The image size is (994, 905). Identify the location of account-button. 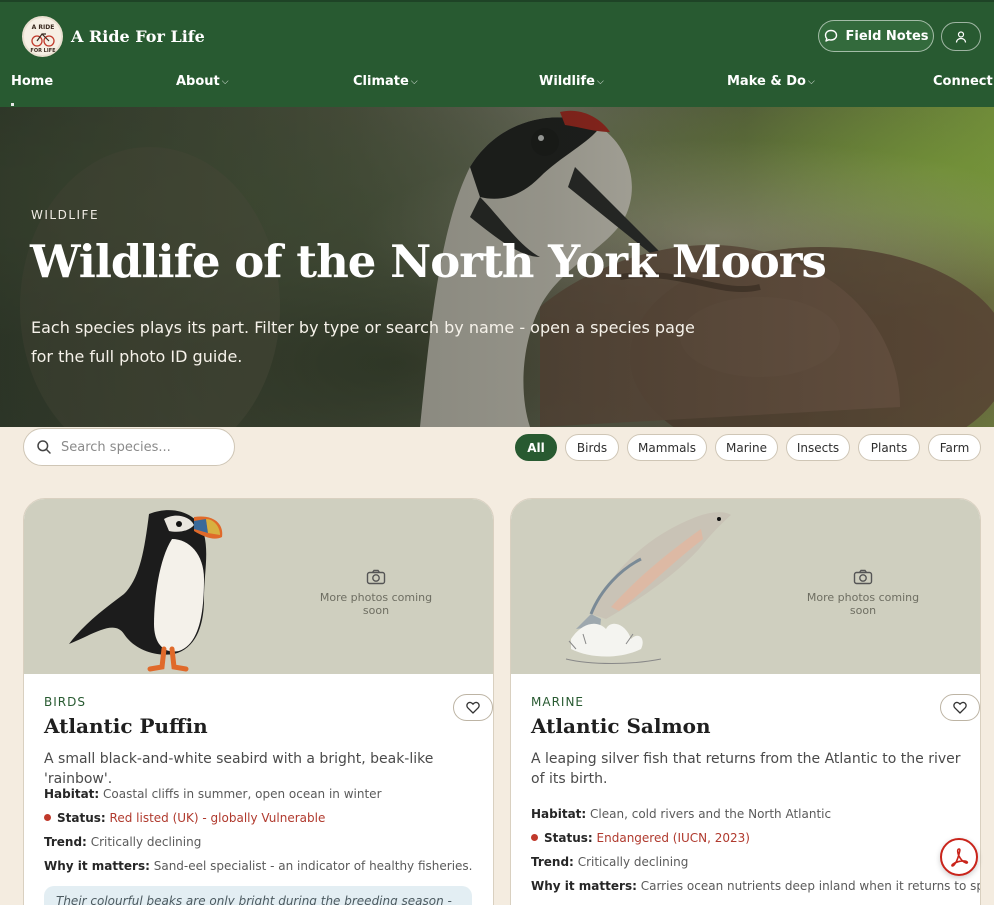
(961, 36).